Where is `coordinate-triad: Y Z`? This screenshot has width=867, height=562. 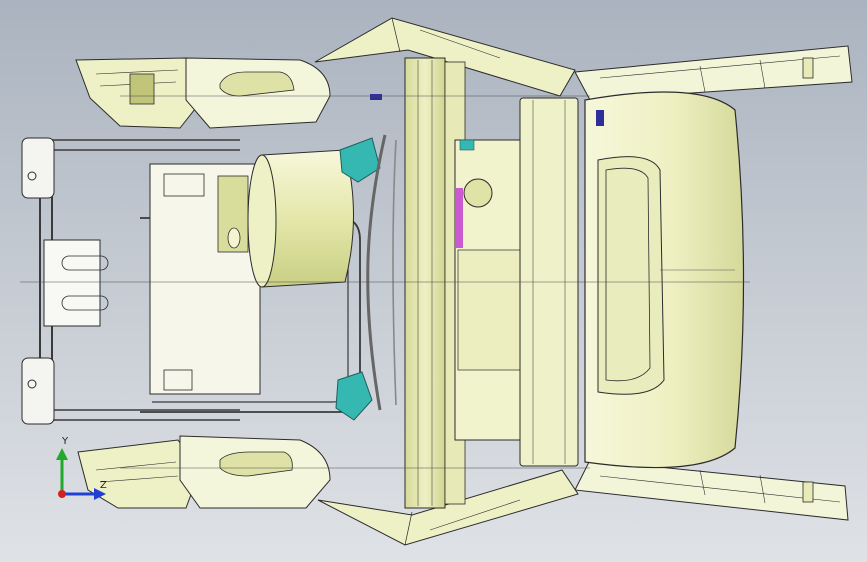 coordinate-triad: Y Z is located at coordinates (80, 476).